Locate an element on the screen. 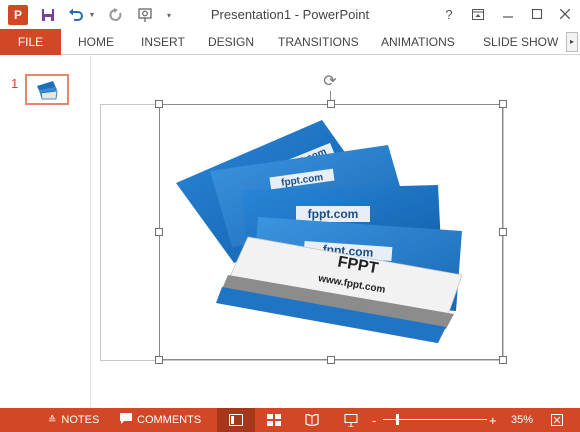 Image resolution: width=580 pixels, height=432 pixels. normal-view-button is located at coordinates (236, 420).